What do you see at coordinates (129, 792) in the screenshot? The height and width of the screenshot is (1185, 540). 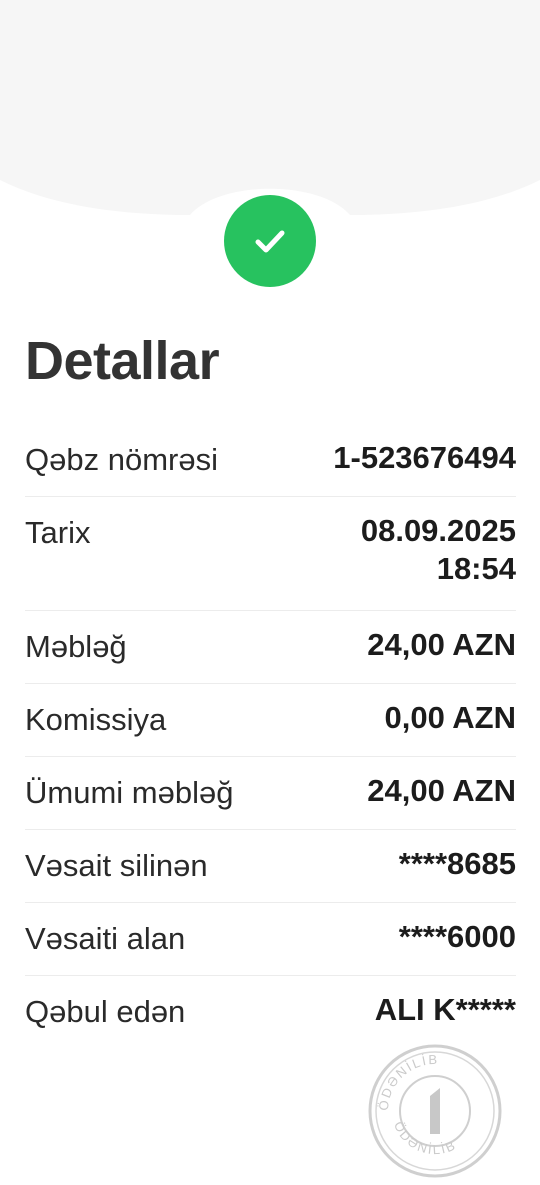 I see `total-amount-label: Ümumi məbləğ` at bounding box center [129, 792].